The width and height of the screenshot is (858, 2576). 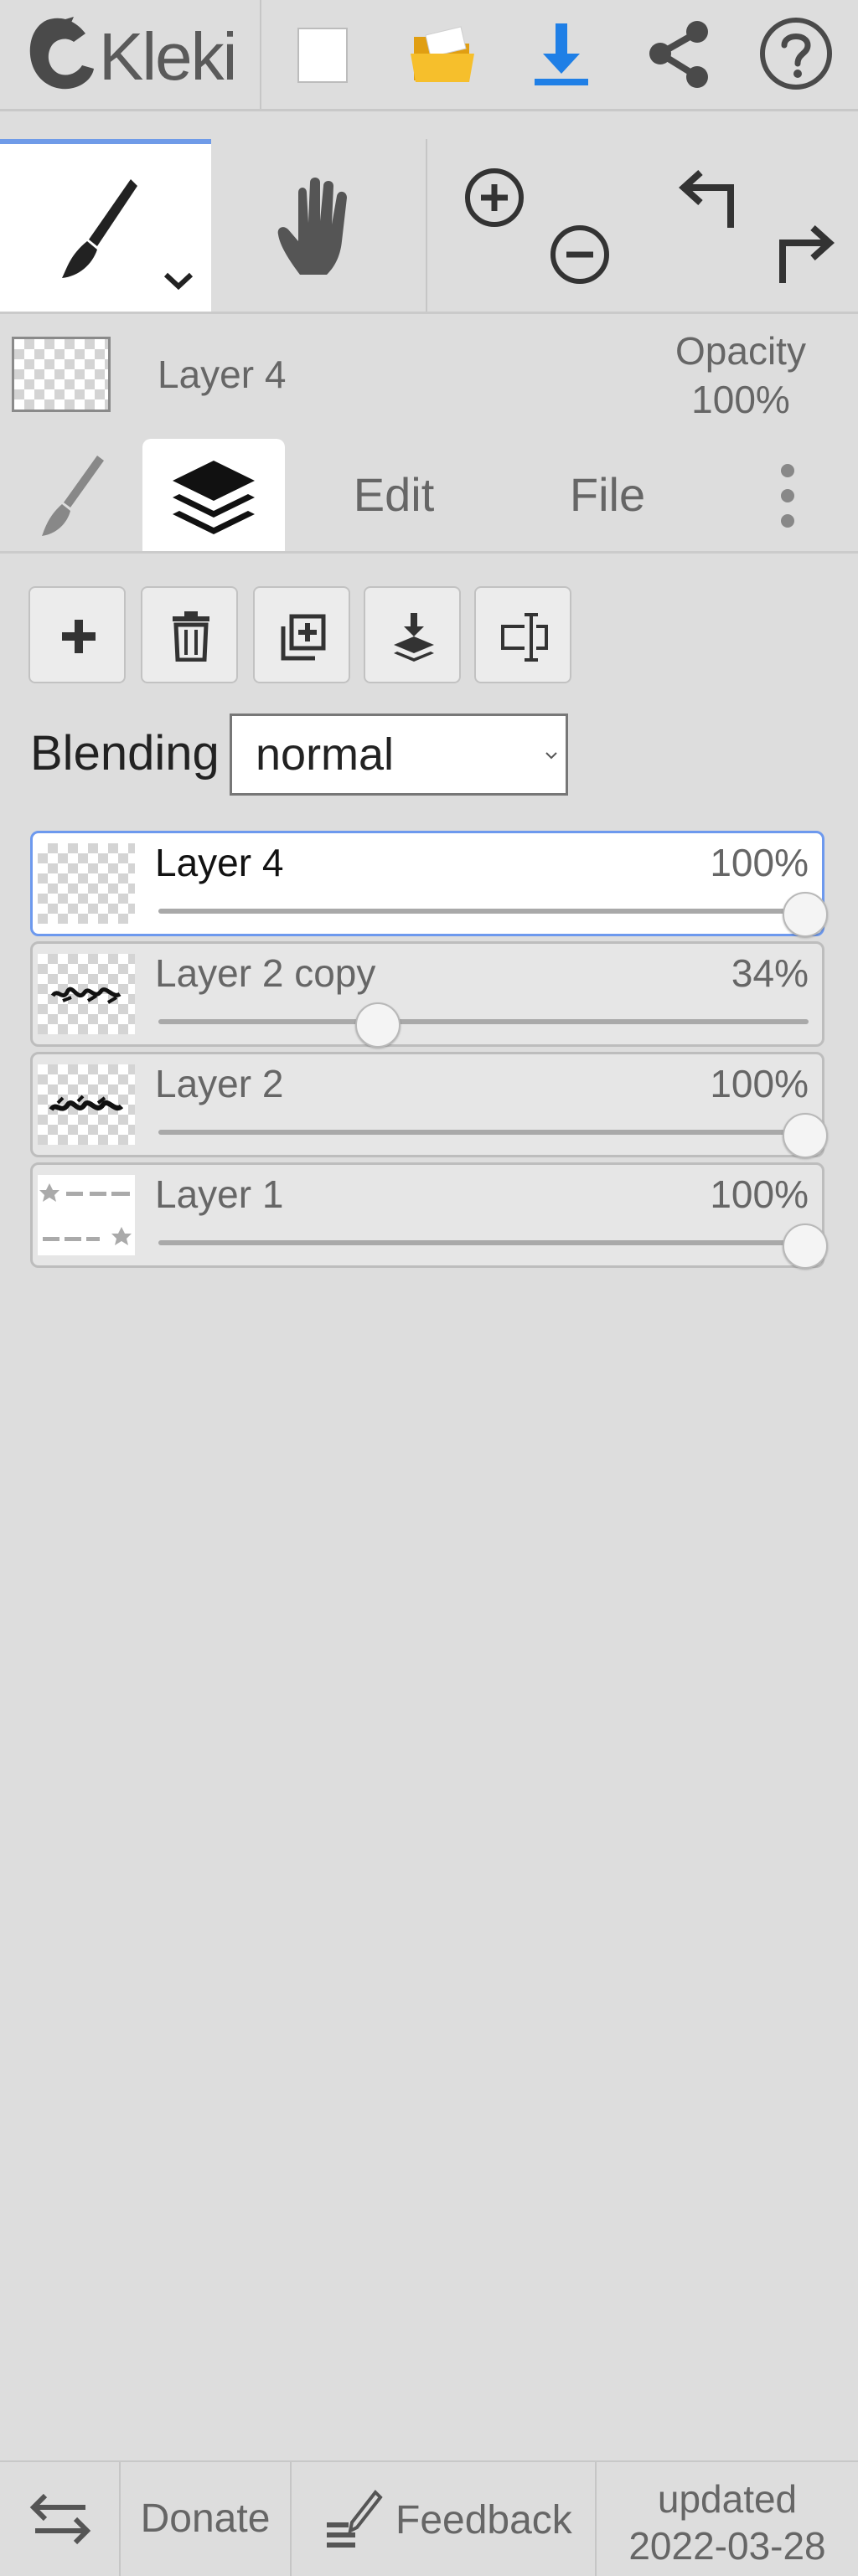 I want to click on tool-row, so click(x=429, y=226).